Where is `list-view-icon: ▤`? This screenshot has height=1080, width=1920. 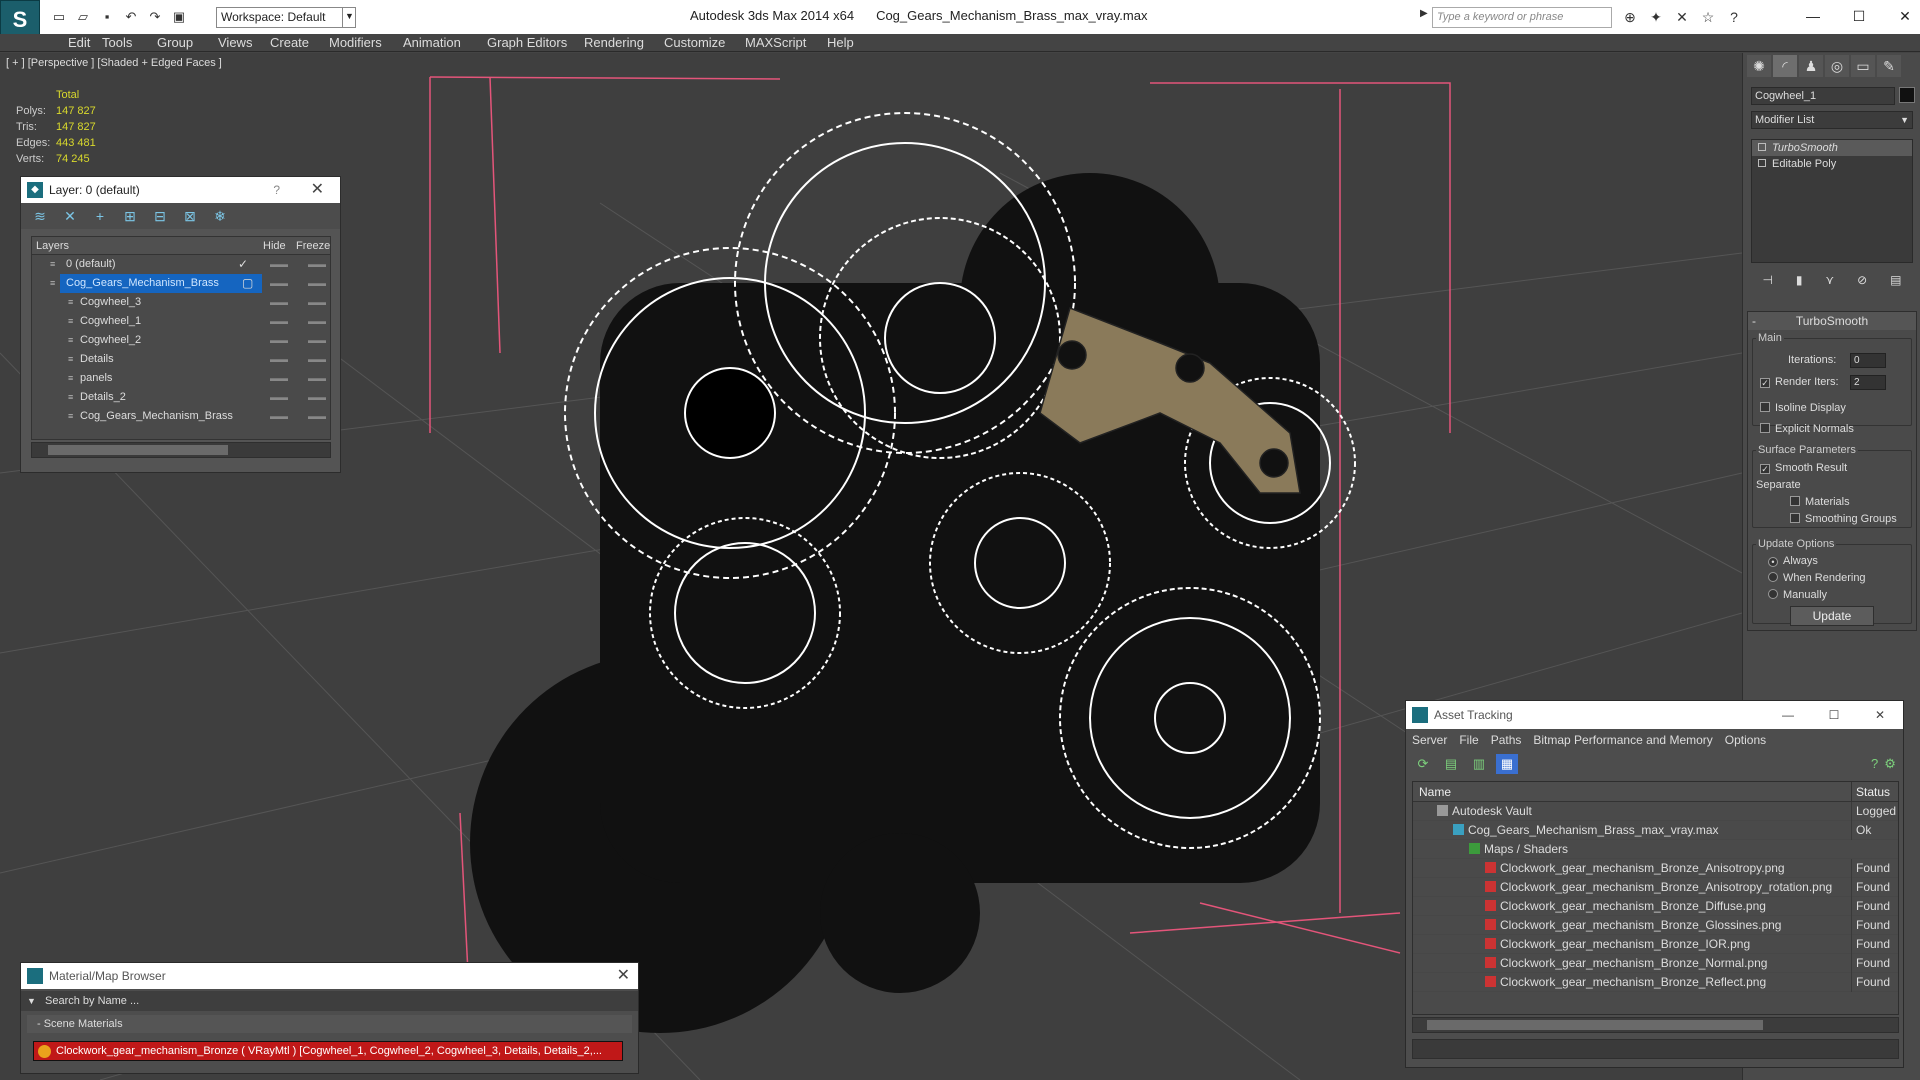
list-view-icon: ▤ is located at coordinates (1451, 764).